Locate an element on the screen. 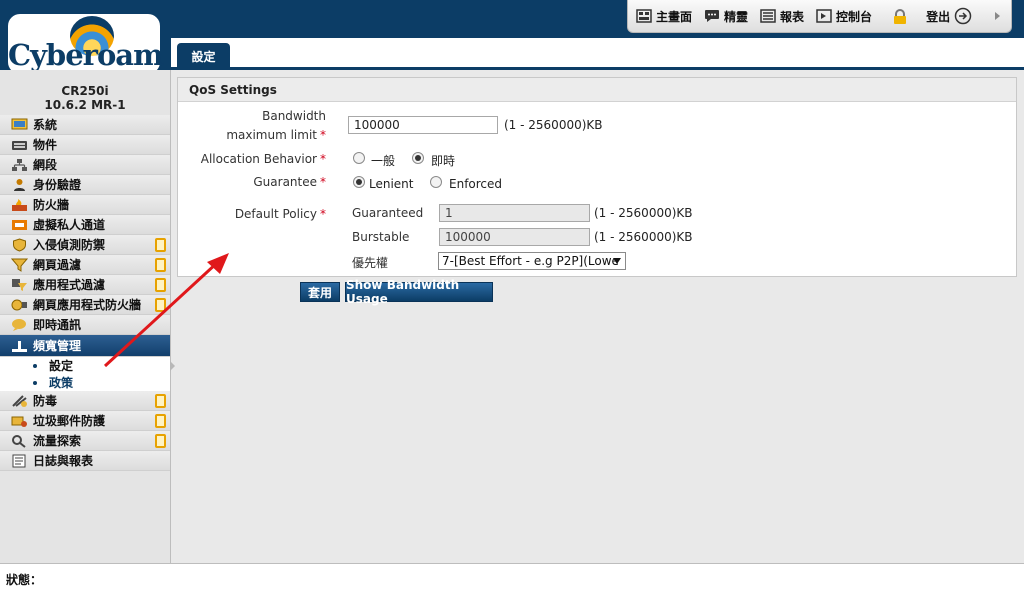 The width and height of the screenshot is (1024, 591). sidebar-item-label: 日誌與報表 is located at coordinates (63, 461).